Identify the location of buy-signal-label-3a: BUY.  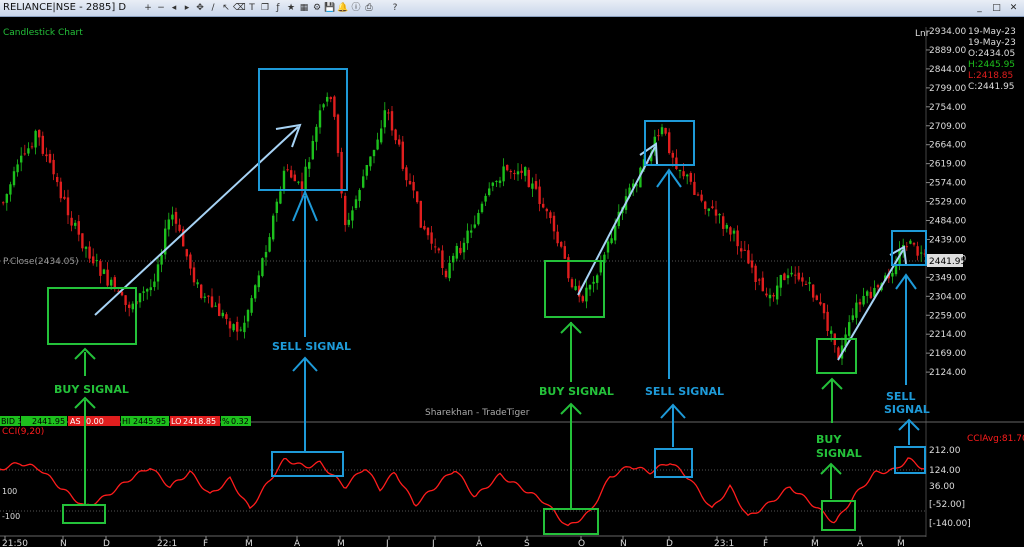
(829, 439).